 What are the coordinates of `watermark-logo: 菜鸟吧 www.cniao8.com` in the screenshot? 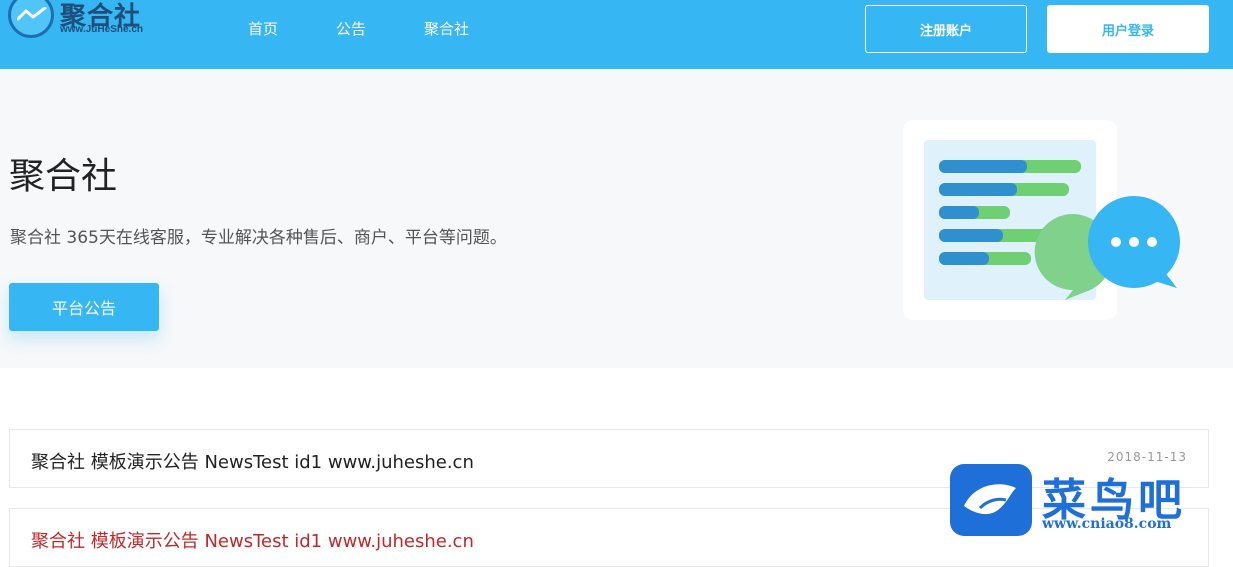 It's located at (1085, 503).